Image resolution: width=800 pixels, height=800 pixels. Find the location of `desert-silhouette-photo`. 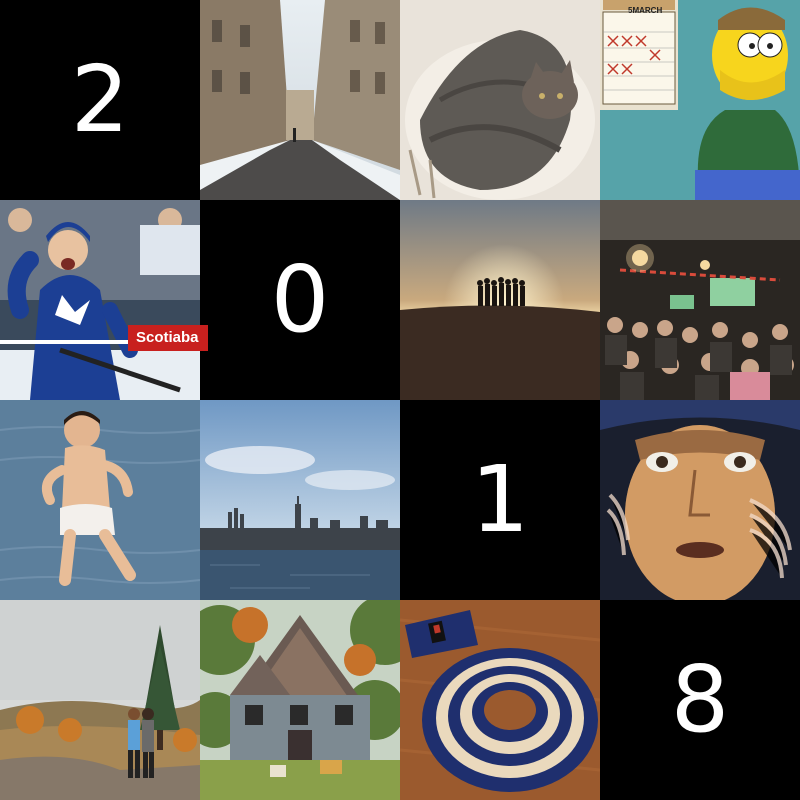

desert-silhouette-photo is located at coordinates (500, 300).